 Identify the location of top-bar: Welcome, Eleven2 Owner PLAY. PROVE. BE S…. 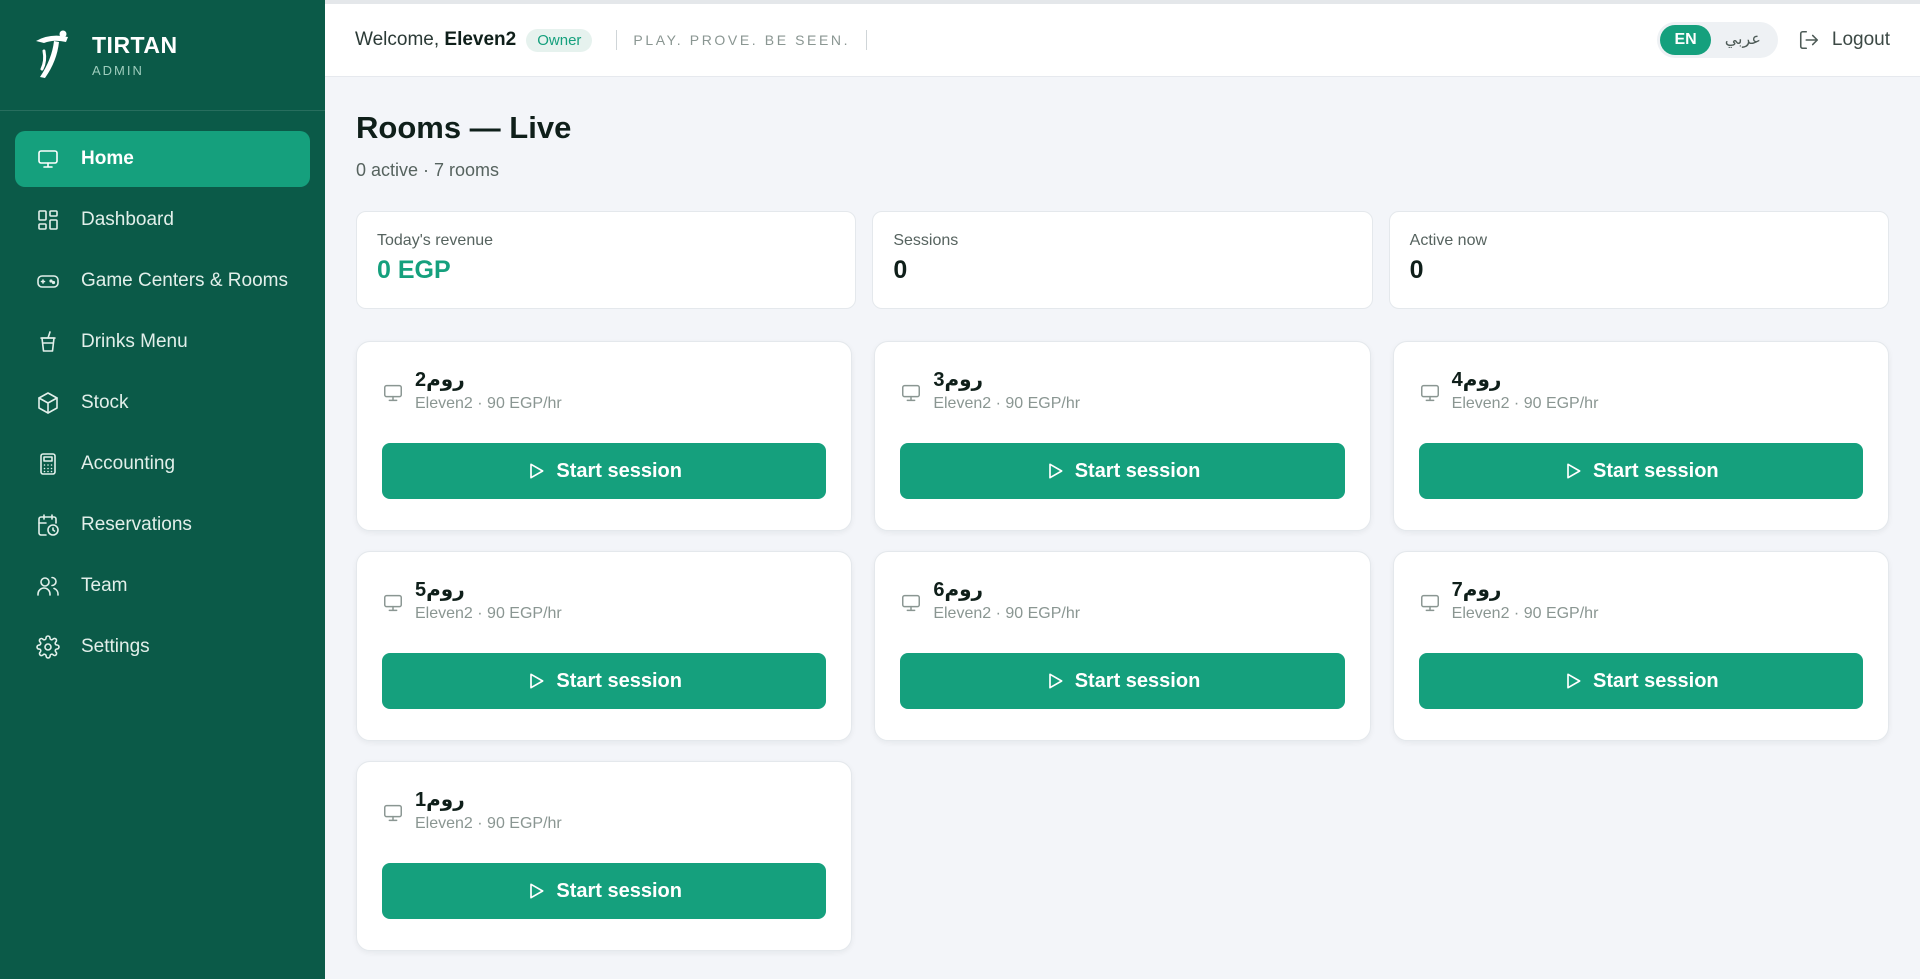
(1122, 40).